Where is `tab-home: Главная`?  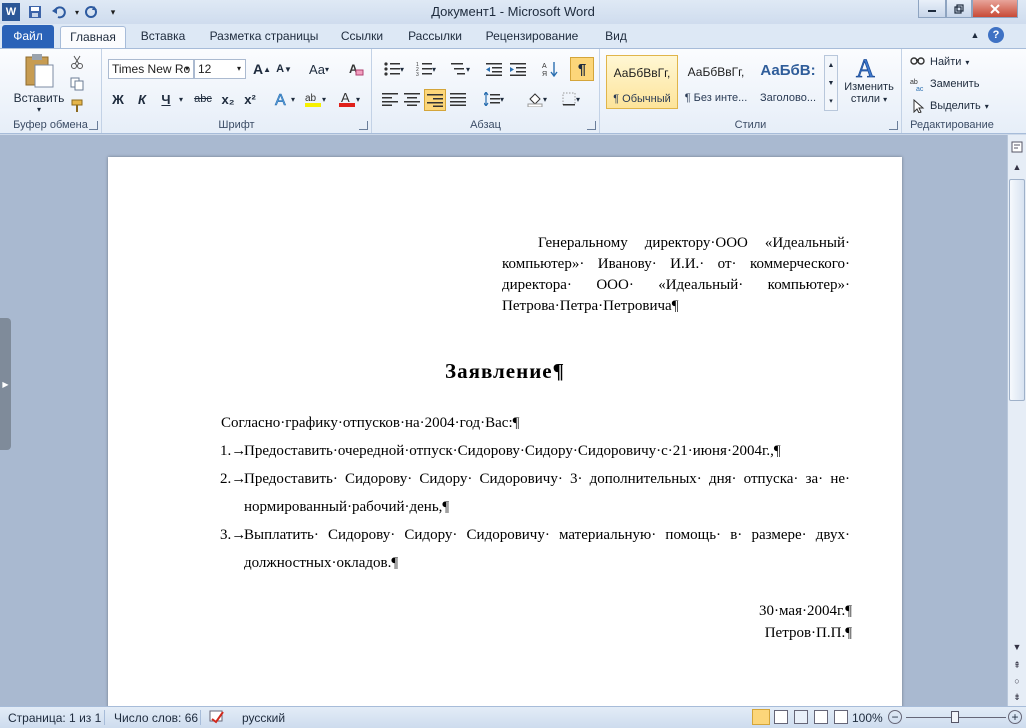
tab-home: Главная is located at coordinates (93, 37).